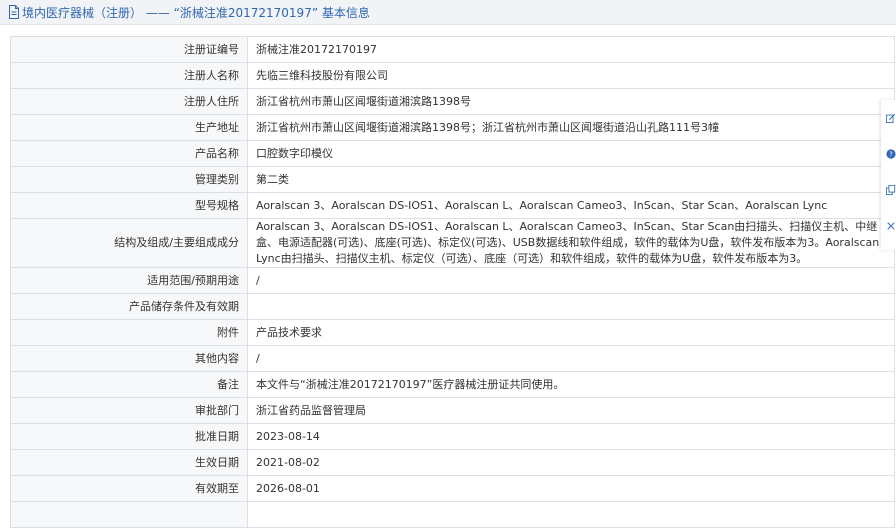 The height and width of the screenshot is (528, 896). Describe the element at coordinates (129, 49) in the screenshot. I see `field-label: 注册证编号` at that location.